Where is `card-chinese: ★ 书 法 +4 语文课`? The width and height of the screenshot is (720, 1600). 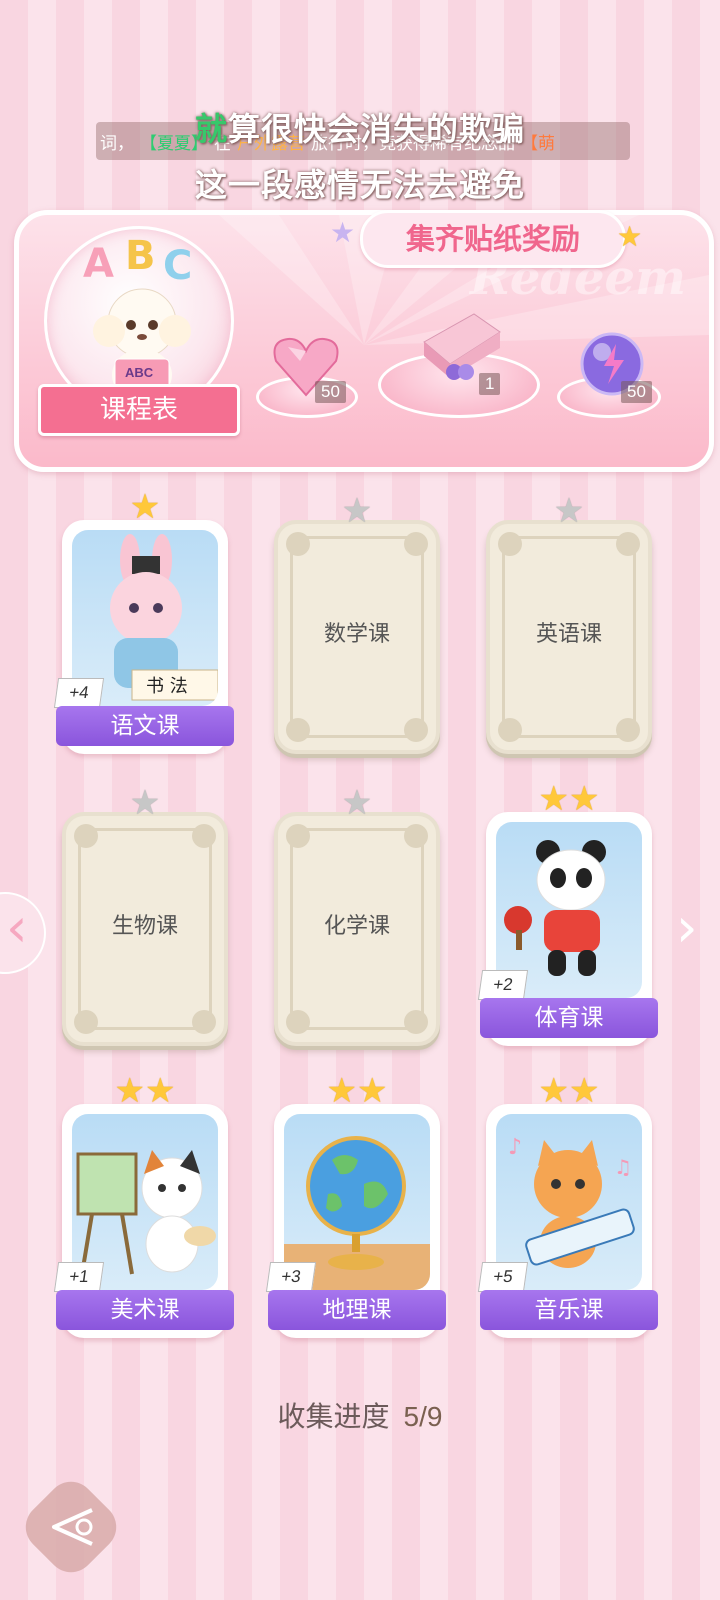
card-chinese: ★ 书 法 +4 语文课 is located at coordinates (143, 622).